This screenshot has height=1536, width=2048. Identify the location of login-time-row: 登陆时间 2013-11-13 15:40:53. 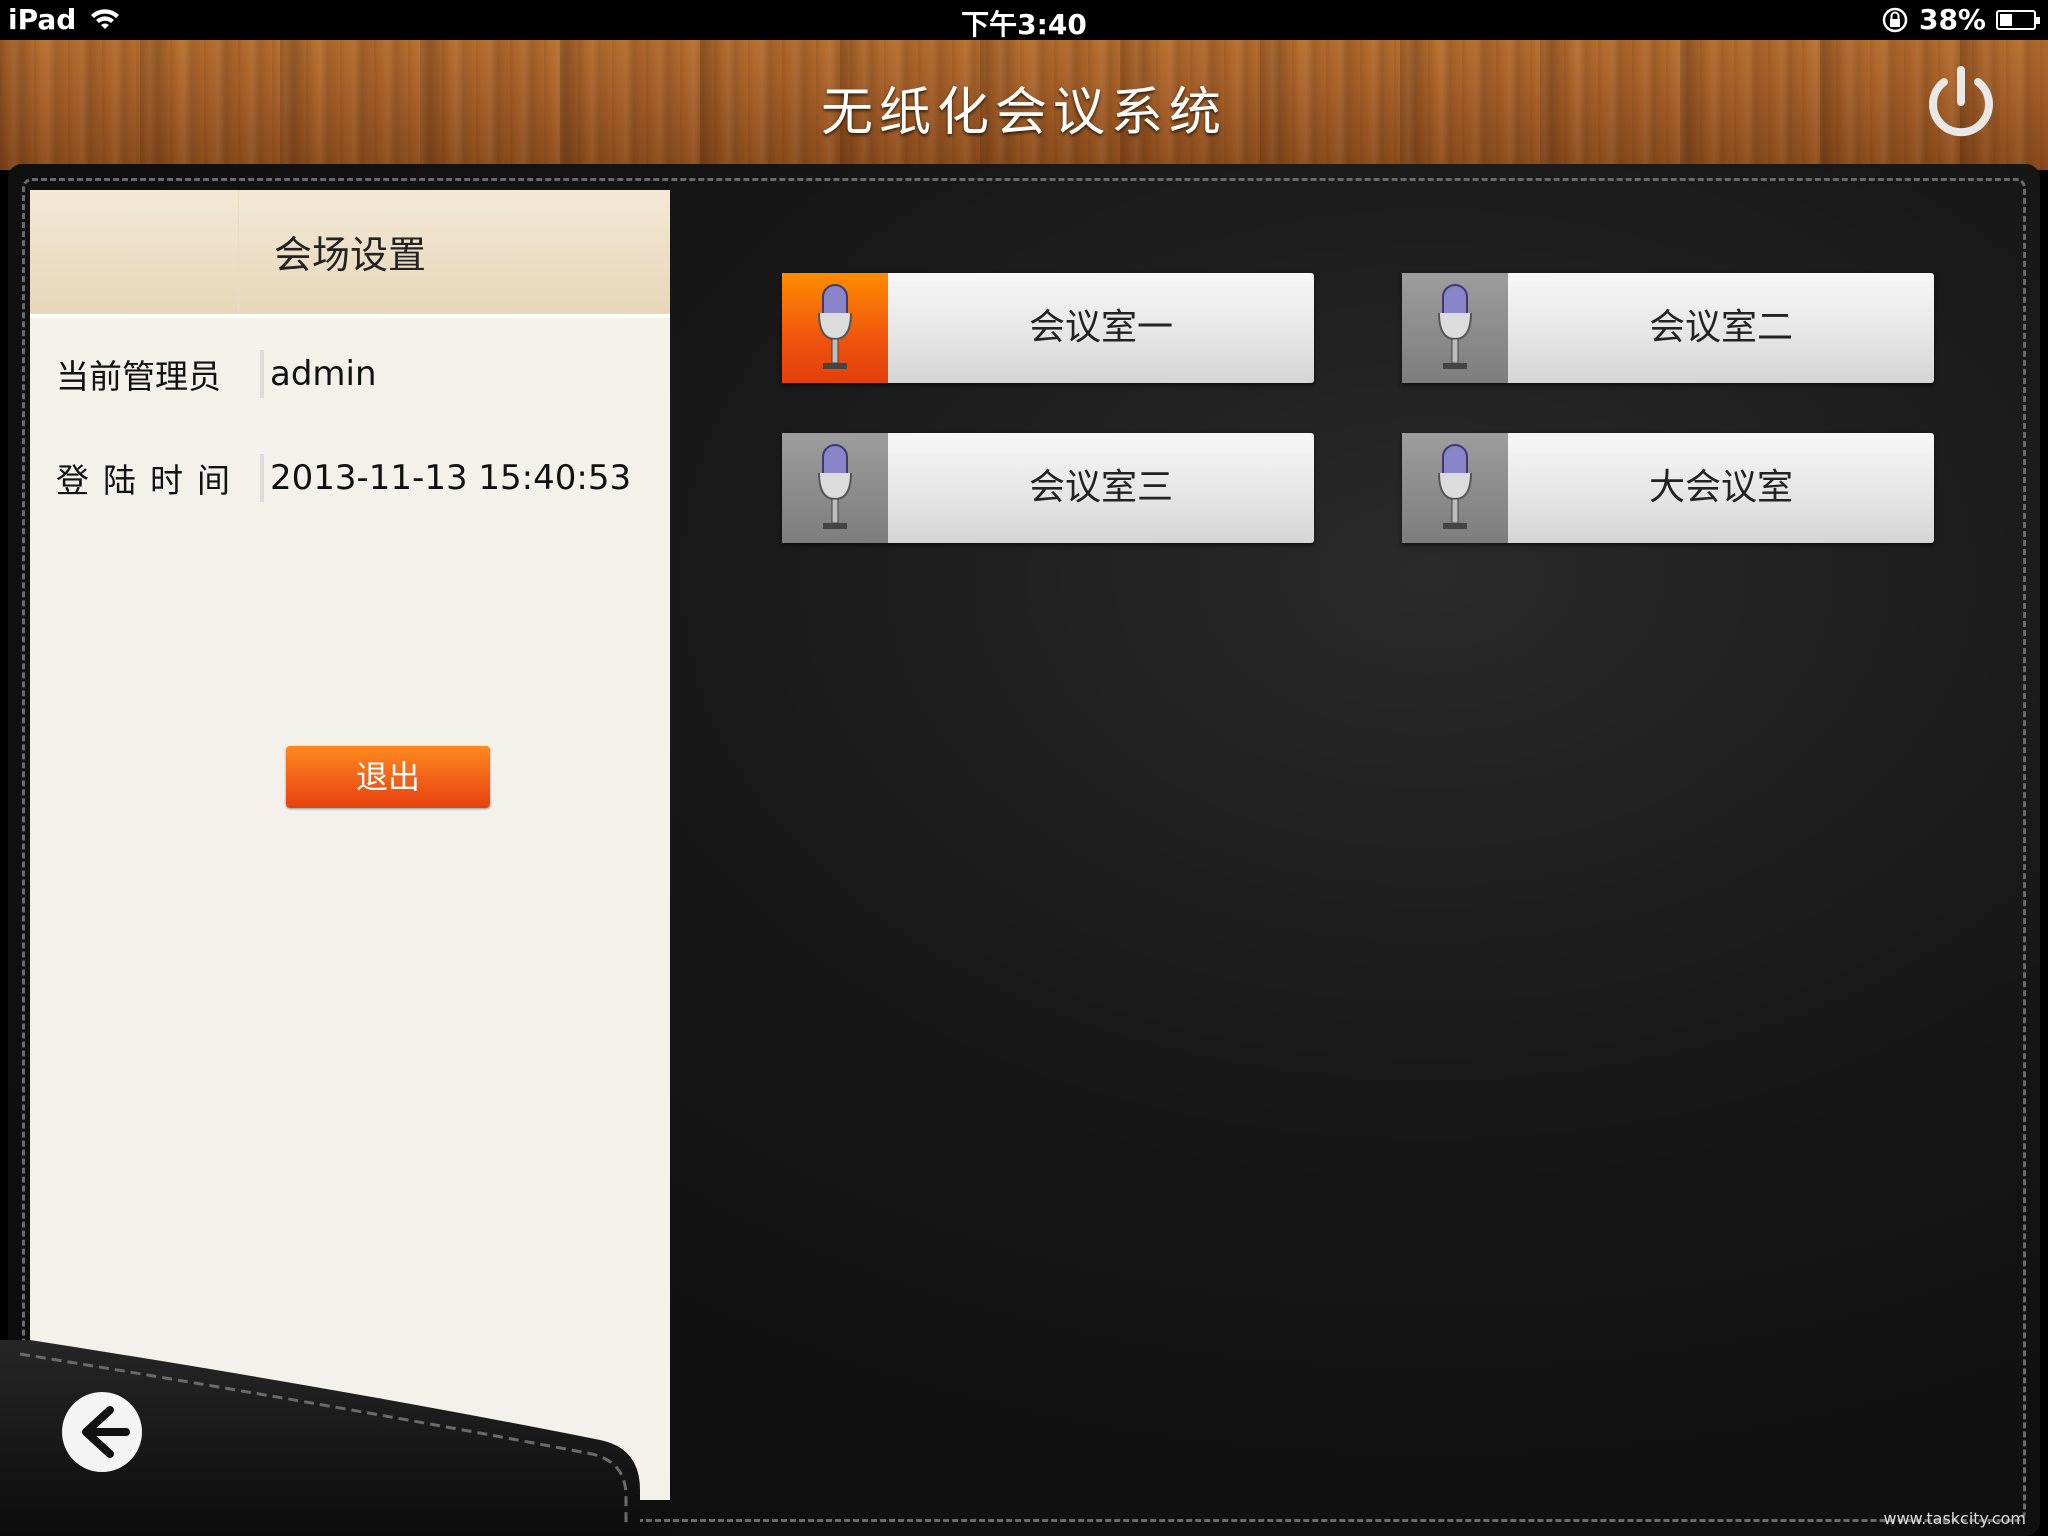
(343, 478).